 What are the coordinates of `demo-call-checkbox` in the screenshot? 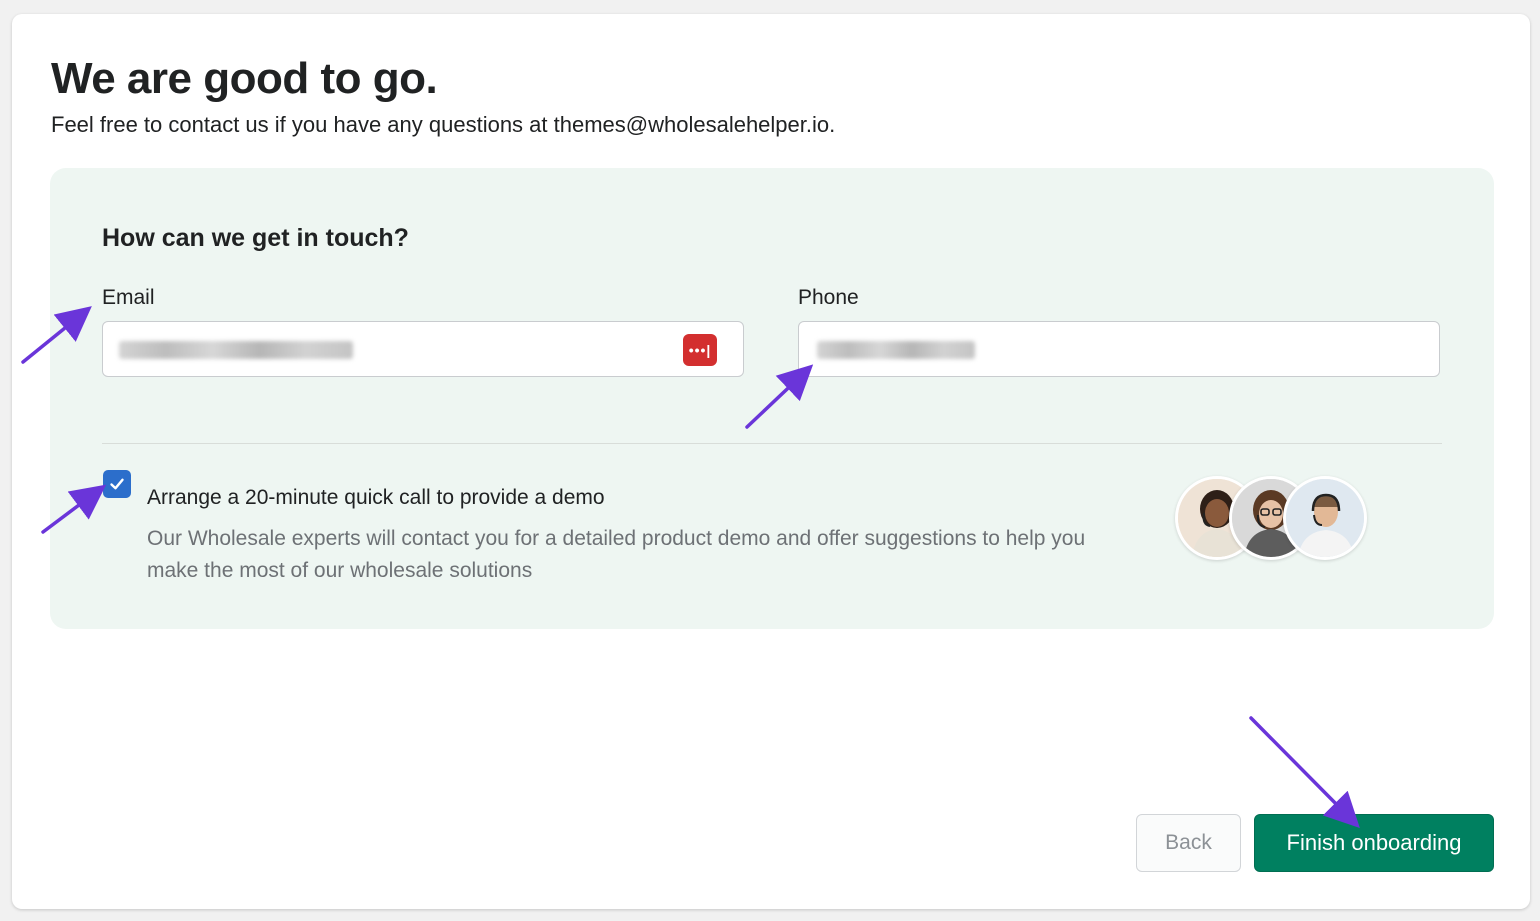 It's located at (117, 484).